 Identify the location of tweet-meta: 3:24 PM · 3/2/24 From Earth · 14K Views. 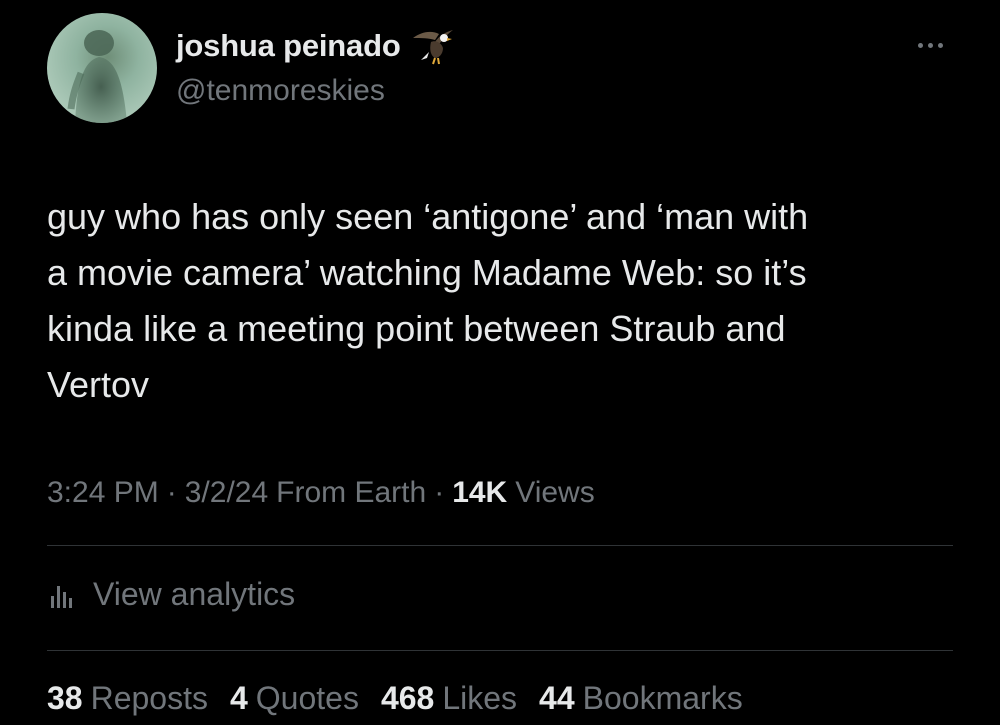
(321, 493).